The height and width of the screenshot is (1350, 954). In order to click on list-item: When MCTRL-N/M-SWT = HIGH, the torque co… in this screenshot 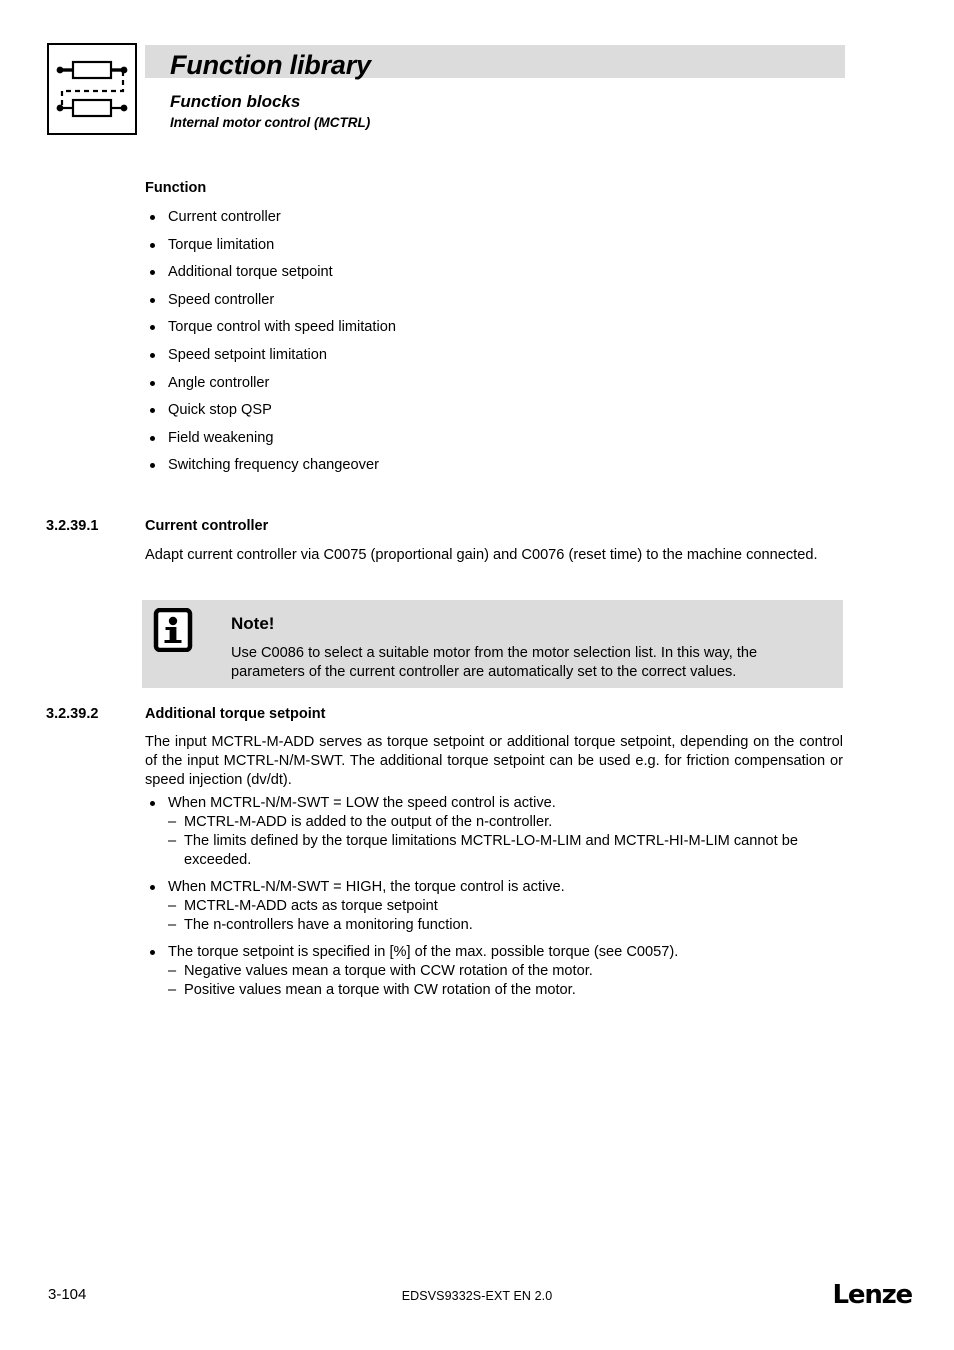, I will do `click(495, 887)`.